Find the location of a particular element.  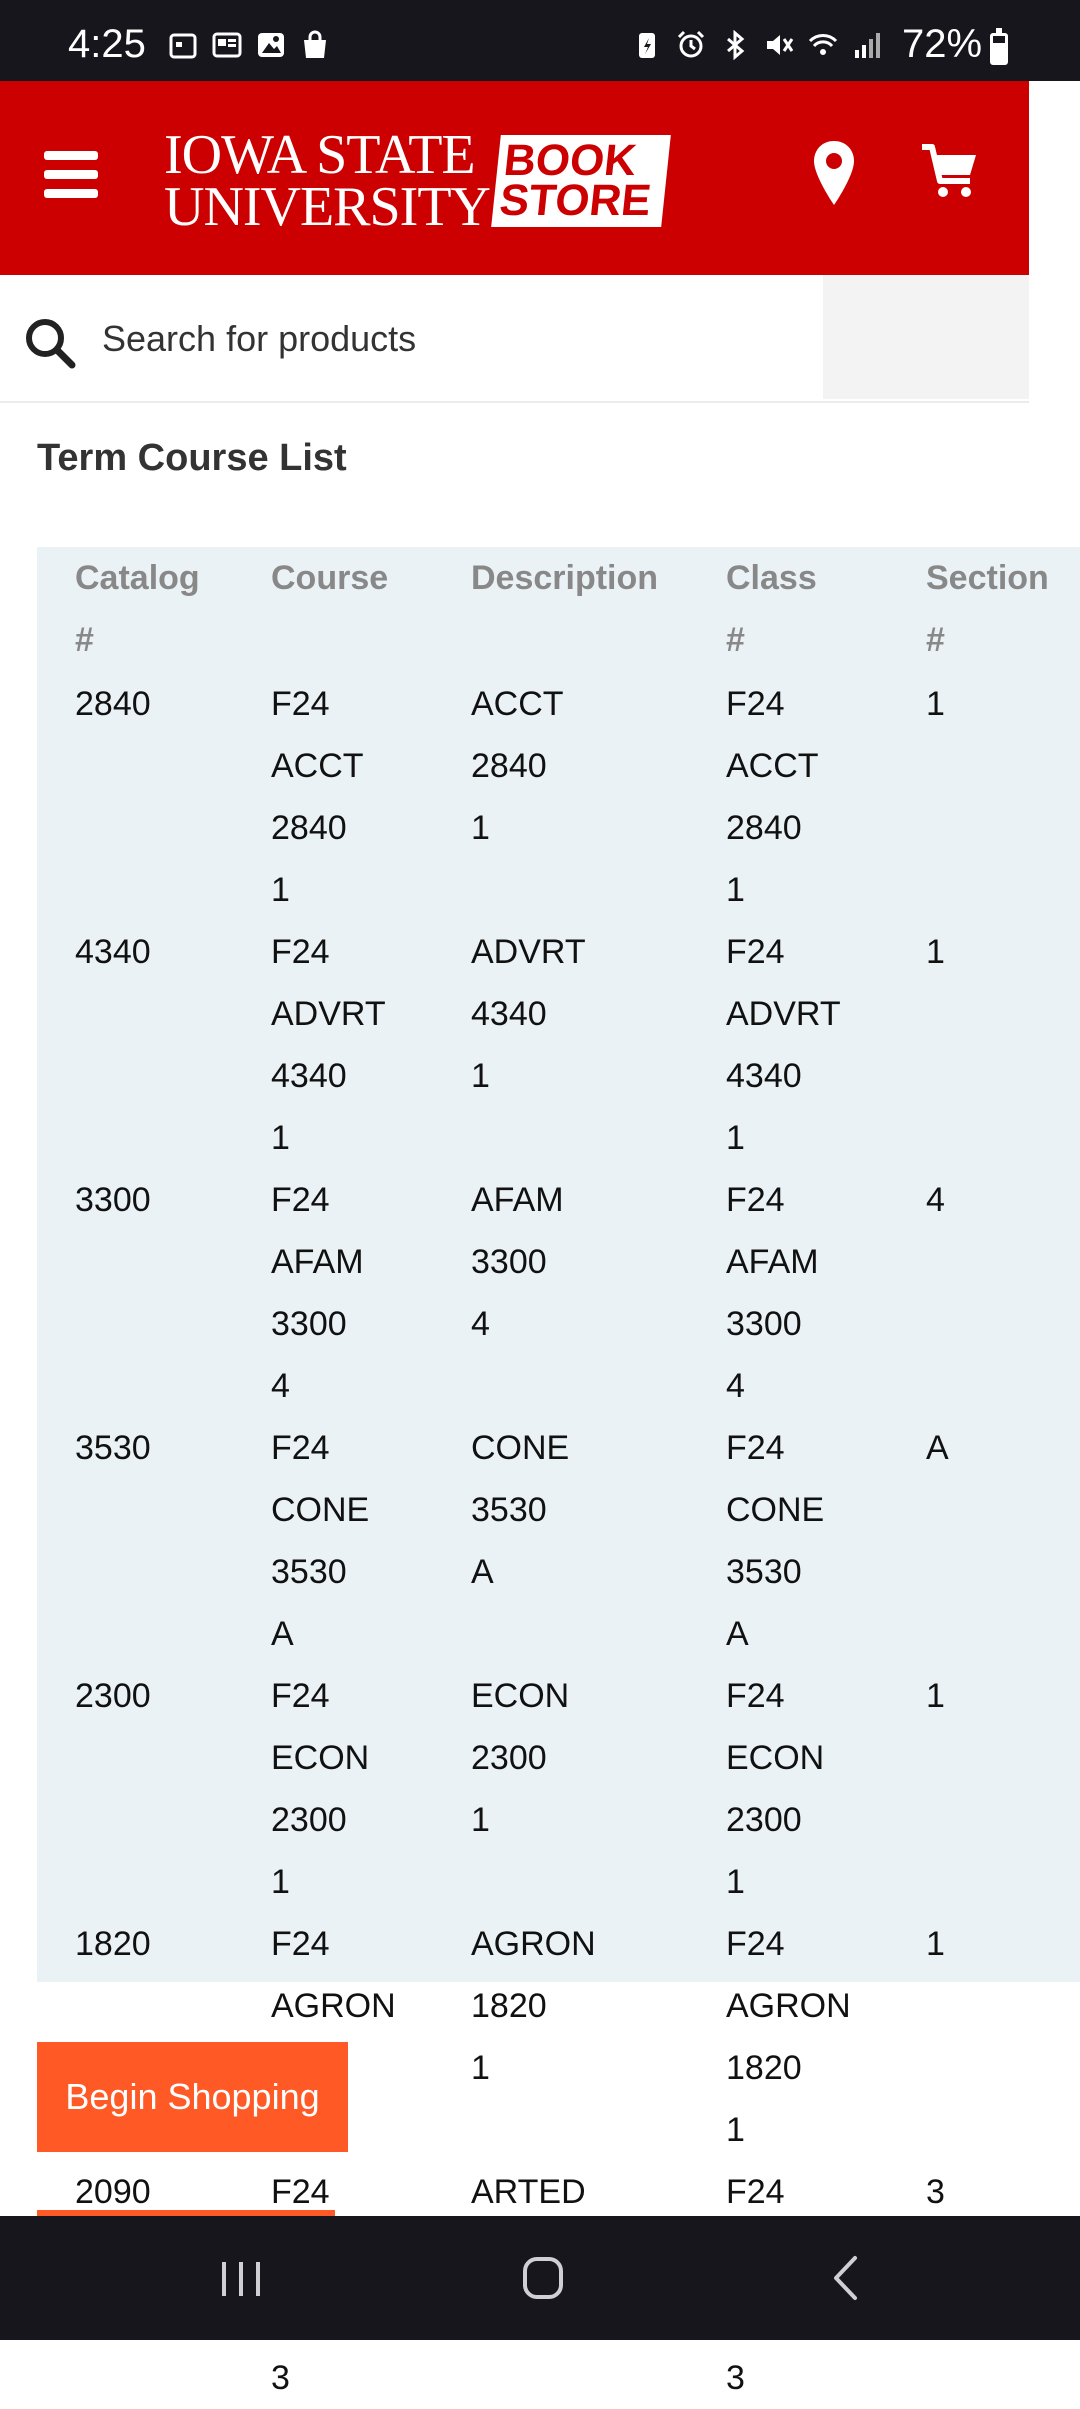

logo-bookstore-box: BOOK STORE is located at coordinates (581, 181).